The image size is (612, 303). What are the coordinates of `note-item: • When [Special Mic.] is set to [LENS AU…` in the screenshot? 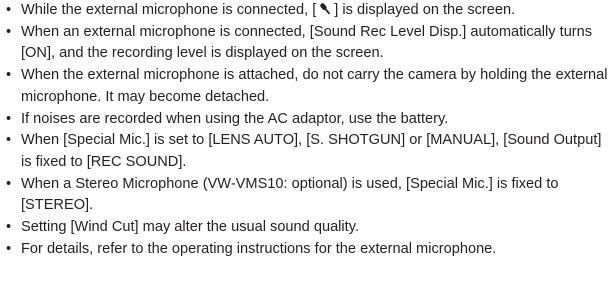 It's located at (307, 151).